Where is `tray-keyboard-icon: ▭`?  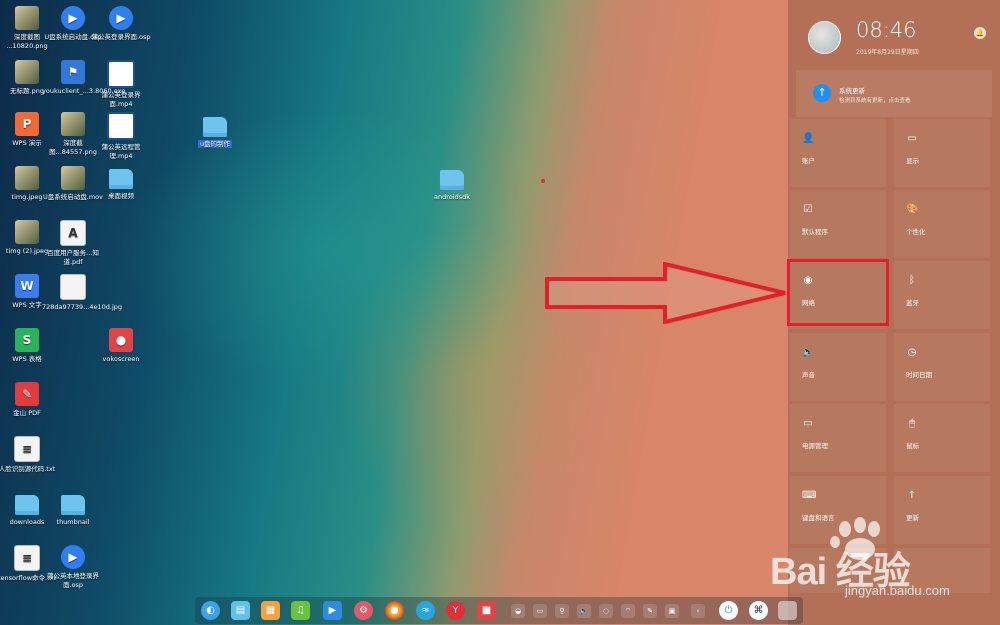 tray-keyboard-icon: ▭ is located at coordinates (540, 611).